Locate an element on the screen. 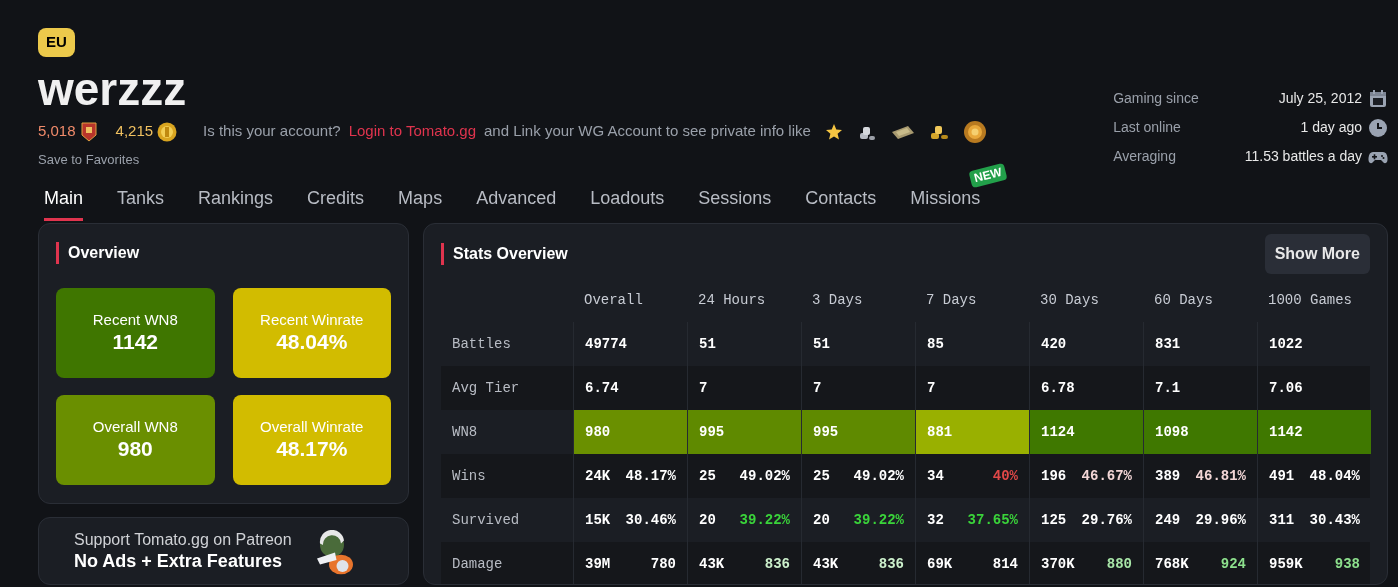 This screenshot has width=1398, height=587. tab: Tanks is located at coordinates (141, 203).